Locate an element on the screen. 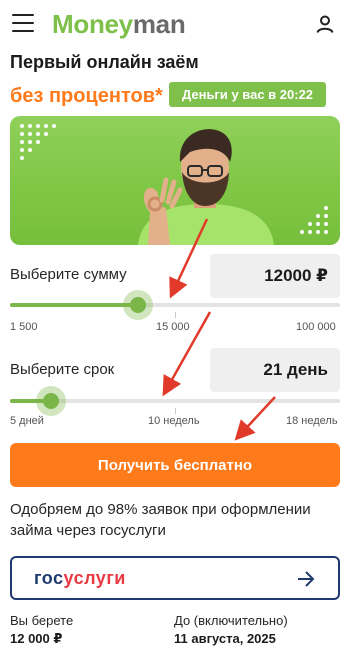  get-free-button: Получить бесплатно is located at coordinates (175, 465).